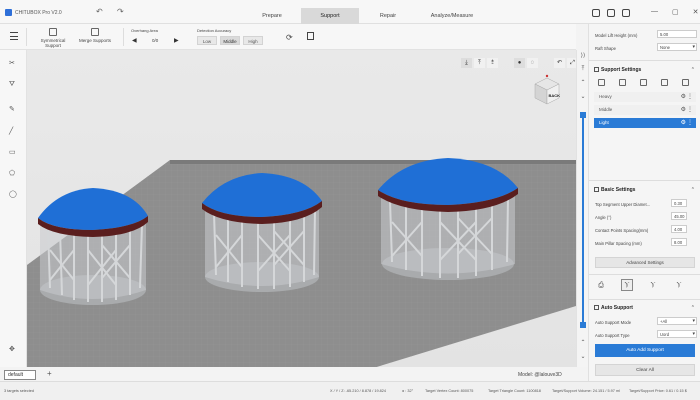 The width and height of the screenshot is (700, 400). What do you see at coordinates (289, 37) in the screenshot?
I see `refresh-detection-icon: ⟳` at bounding box center [289, 37].